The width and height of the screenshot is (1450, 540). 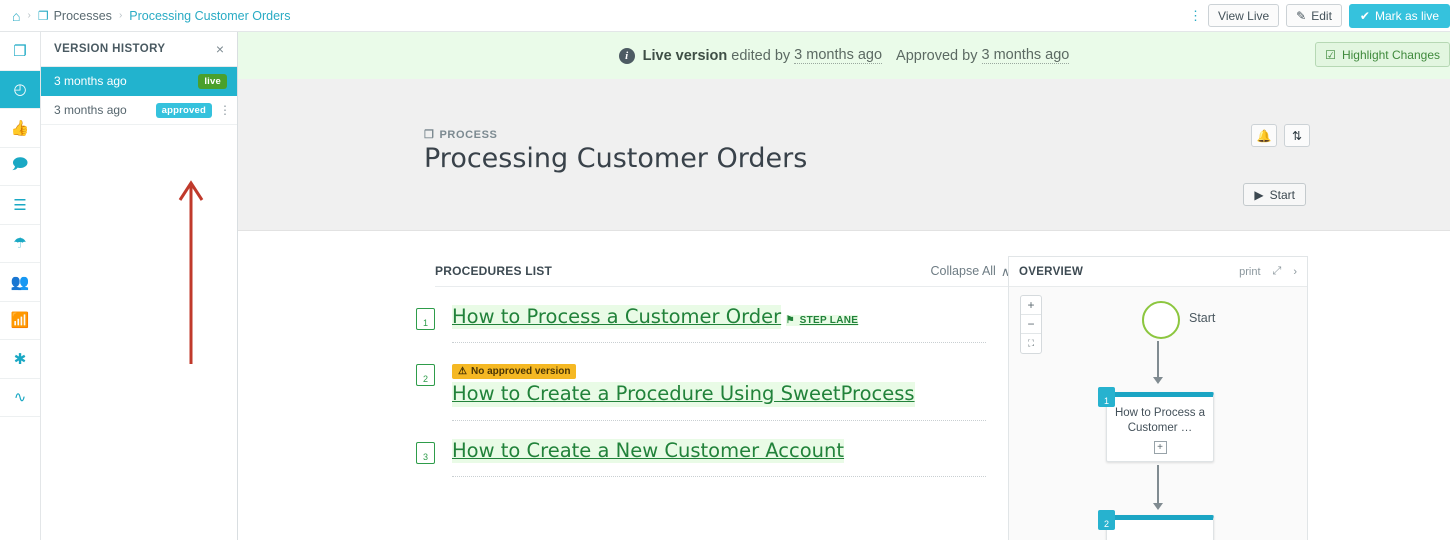 I want to click on edit-icon: ✎, so click(x=1301, y=15).